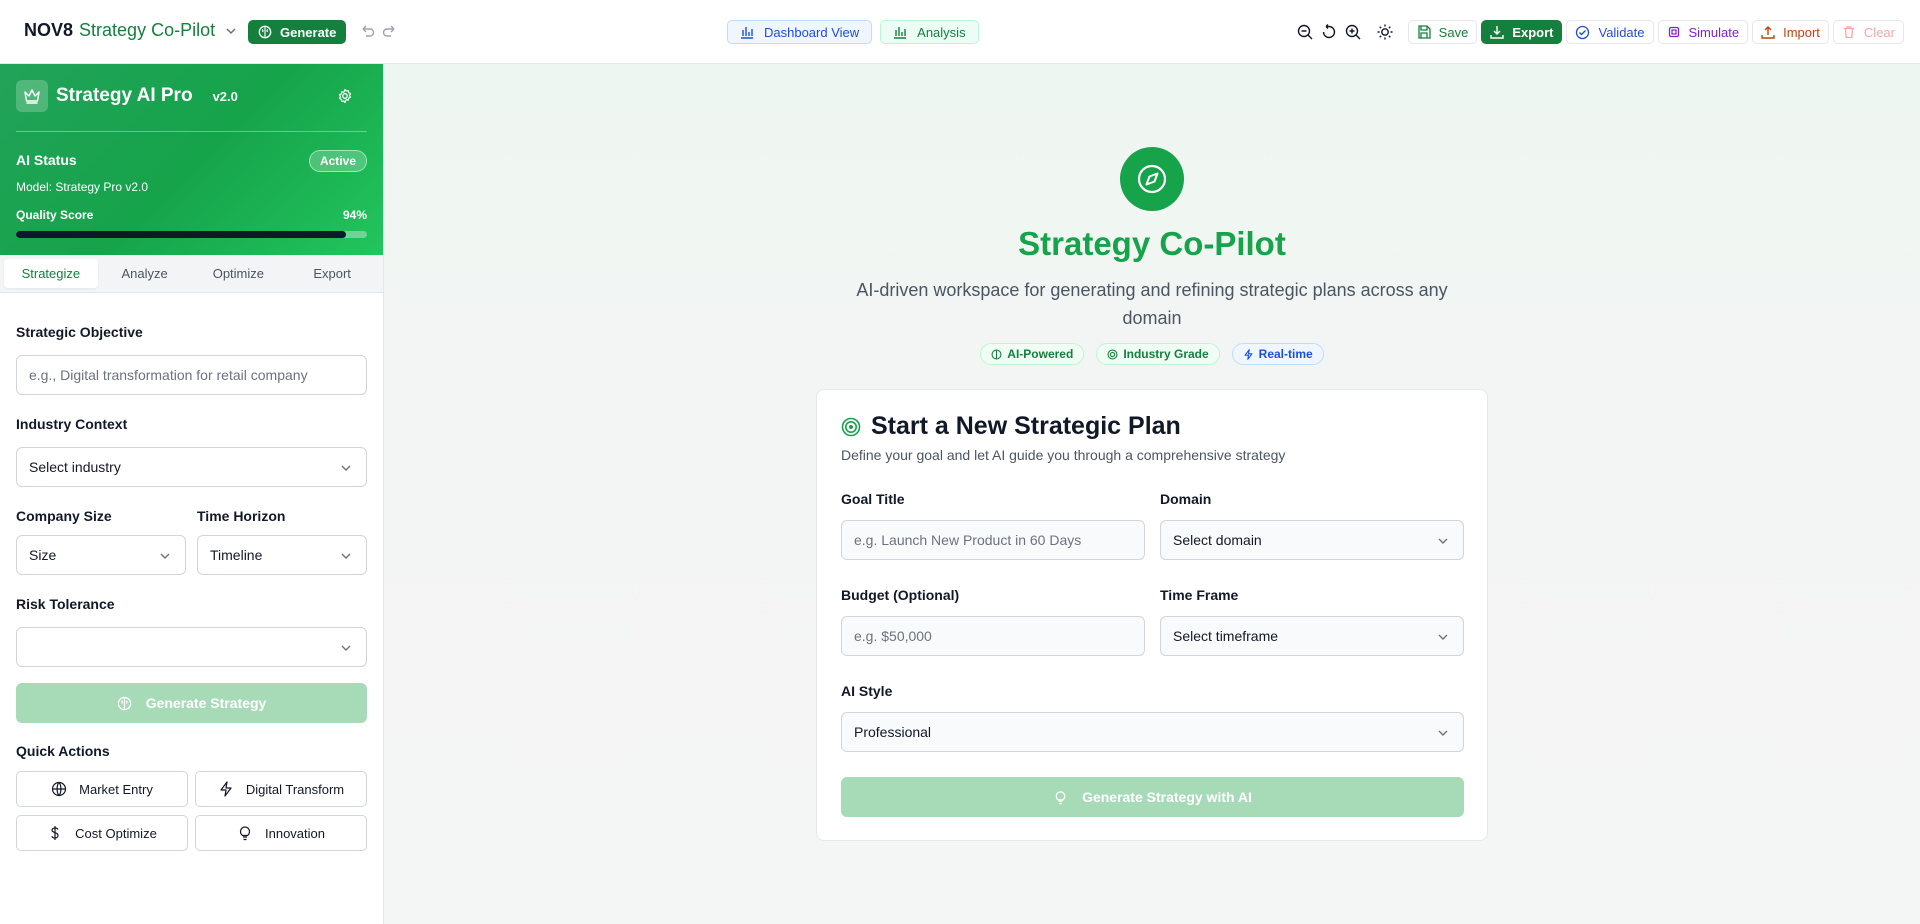 This screenshot has width=1920, height=924. Describe the element at coordinates (1312, 540) in the screenshot. I see `domain-select: Select domain` at that location.